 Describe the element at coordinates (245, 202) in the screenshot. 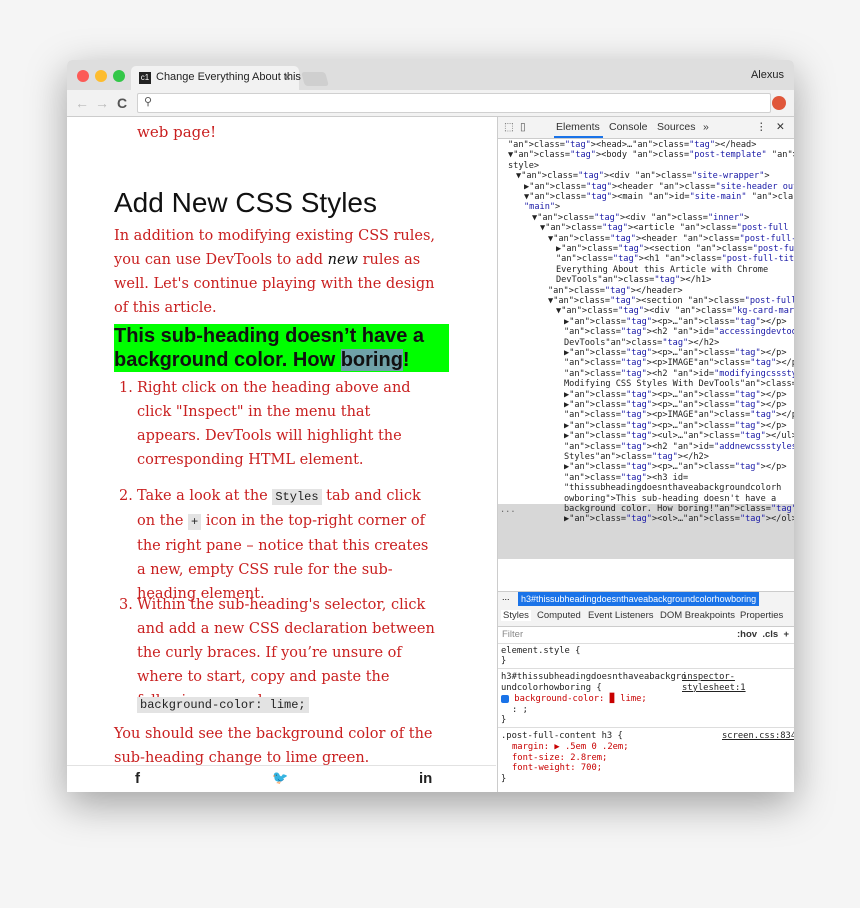

I see `section-heading: Add New CSS Styles` at that location.